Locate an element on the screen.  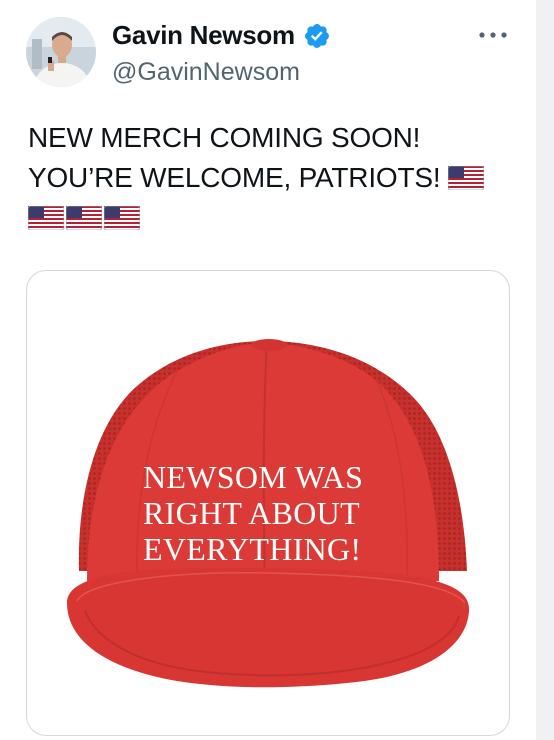
hat-slogan-line-3: EVERYTHING! is located at coordinates (252, 549).